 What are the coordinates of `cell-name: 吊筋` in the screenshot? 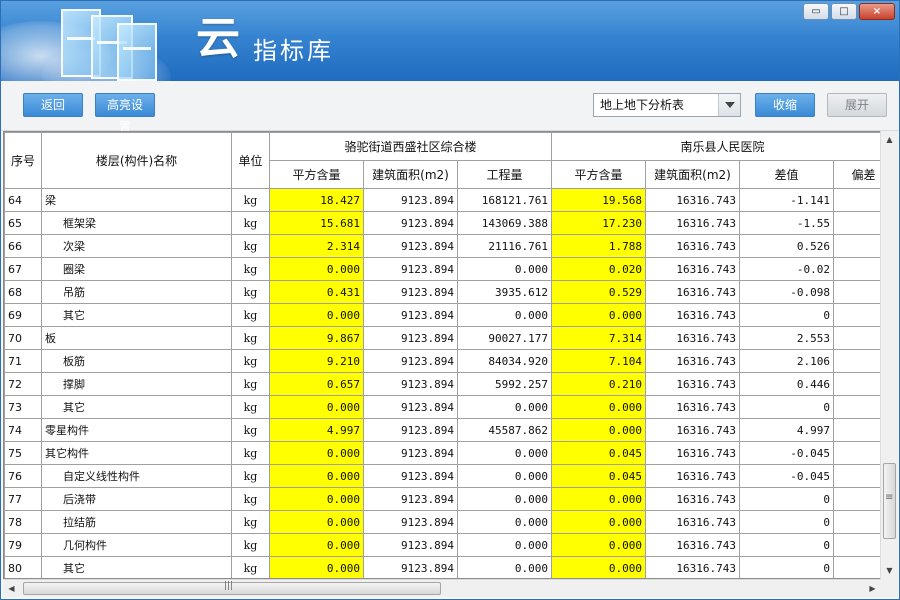 It's located at (136, 292).